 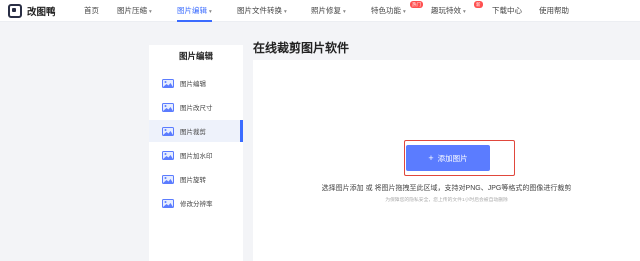 I want to click on sidebar: 图片编辑 图片编辑 图片改尺寸 图片裁剪 图片加水印 图片旋转 修改分辨率, so click(x=196, y=153).